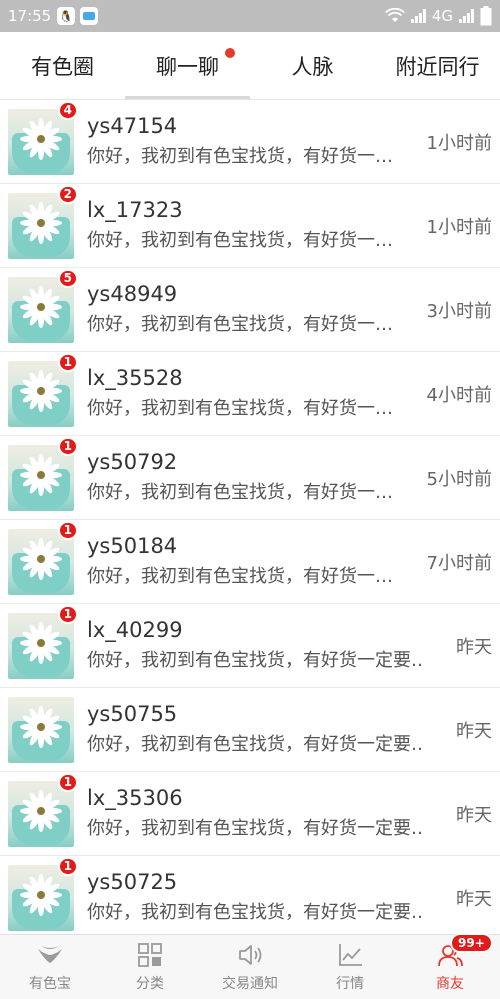 The width and height of the screenshot is (500, 999). I want to click on nav-market: 行情, so click(350, 967).